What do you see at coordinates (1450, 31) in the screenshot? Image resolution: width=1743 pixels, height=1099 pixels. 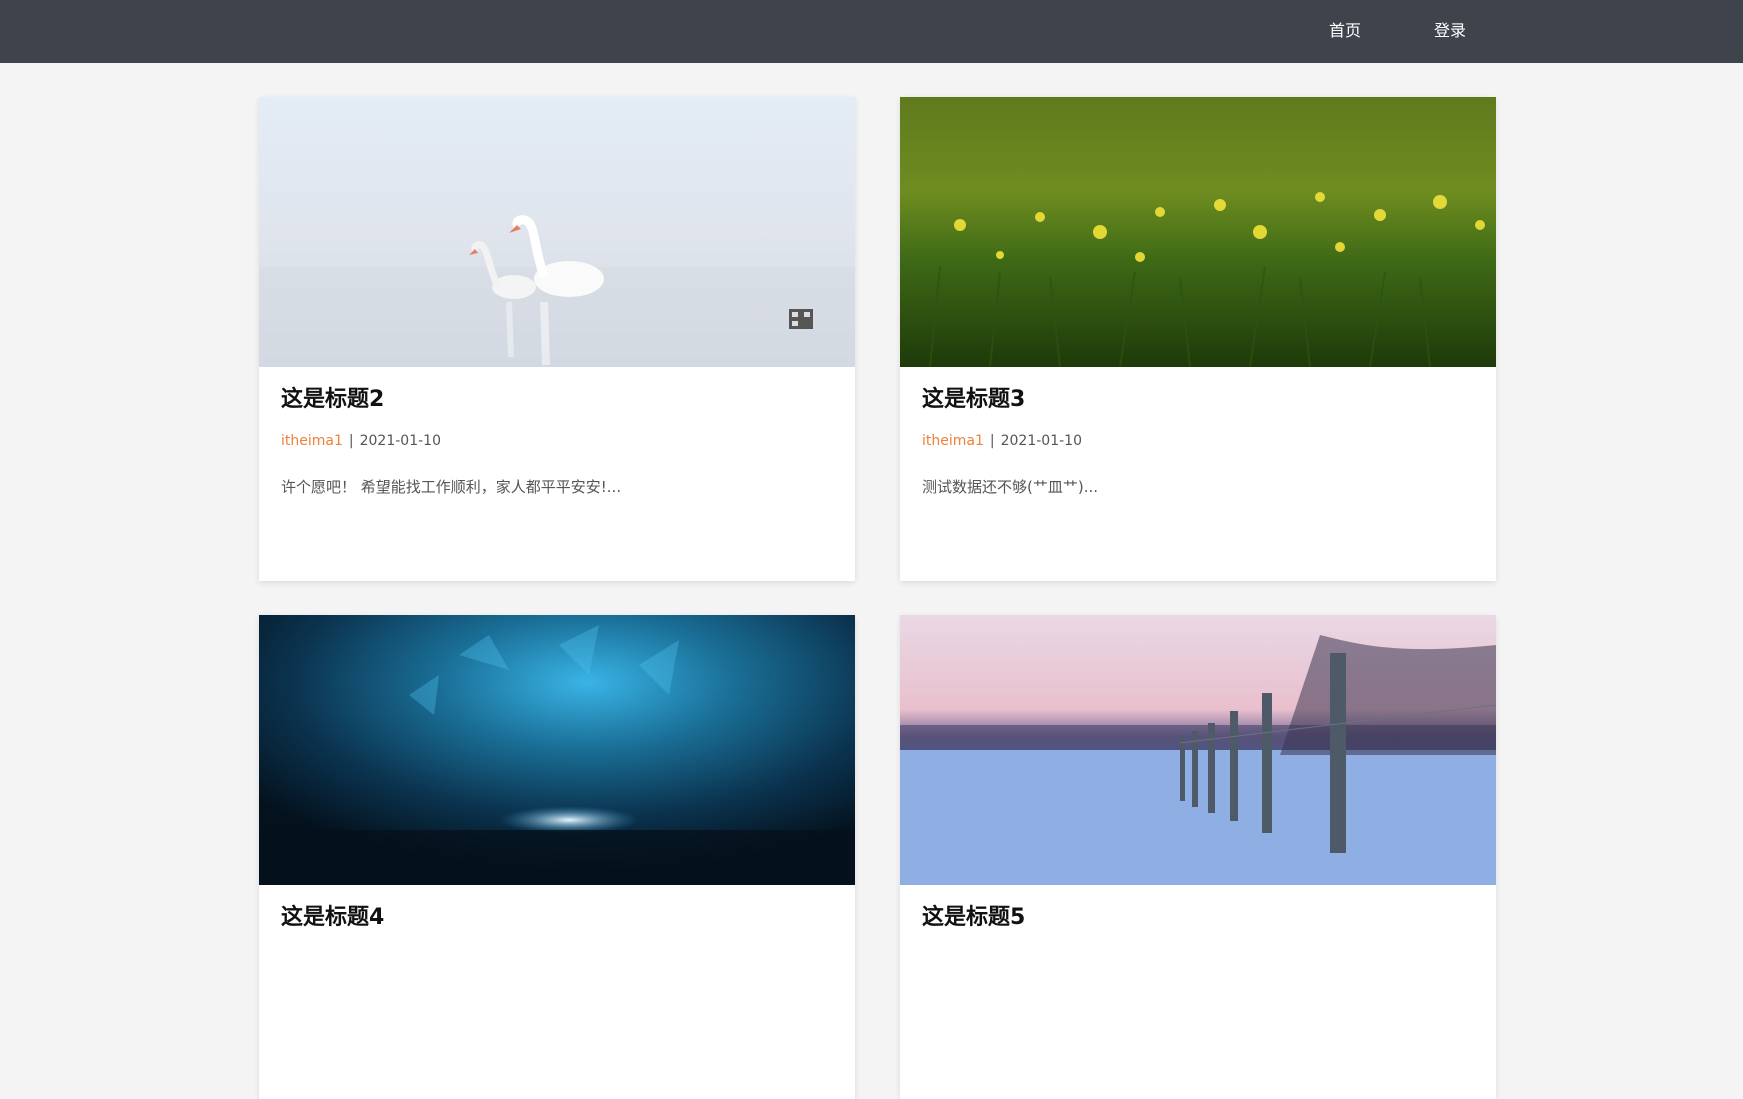 I see `nav-login-link: 登录` at bounding box center [1450, 31].